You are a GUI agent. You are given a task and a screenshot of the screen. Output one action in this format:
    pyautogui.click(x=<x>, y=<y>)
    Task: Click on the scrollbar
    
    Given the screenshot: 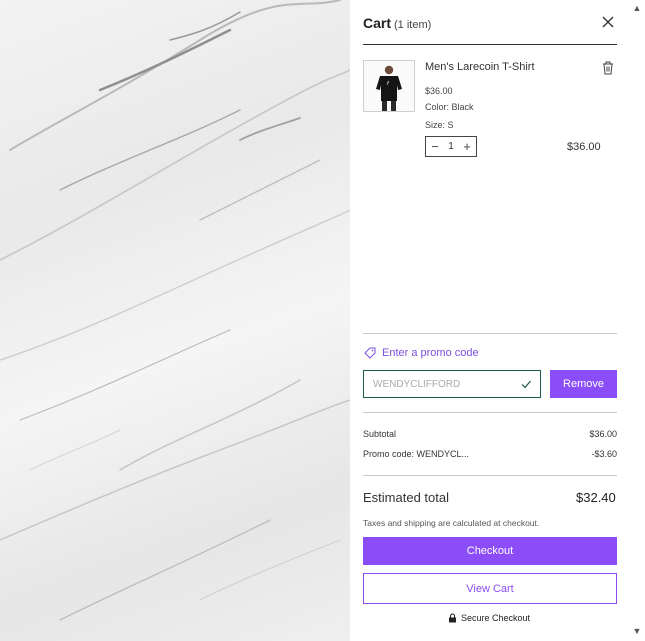 What is the action you would take?
    pyautogui.click(x=637, y=320)
    